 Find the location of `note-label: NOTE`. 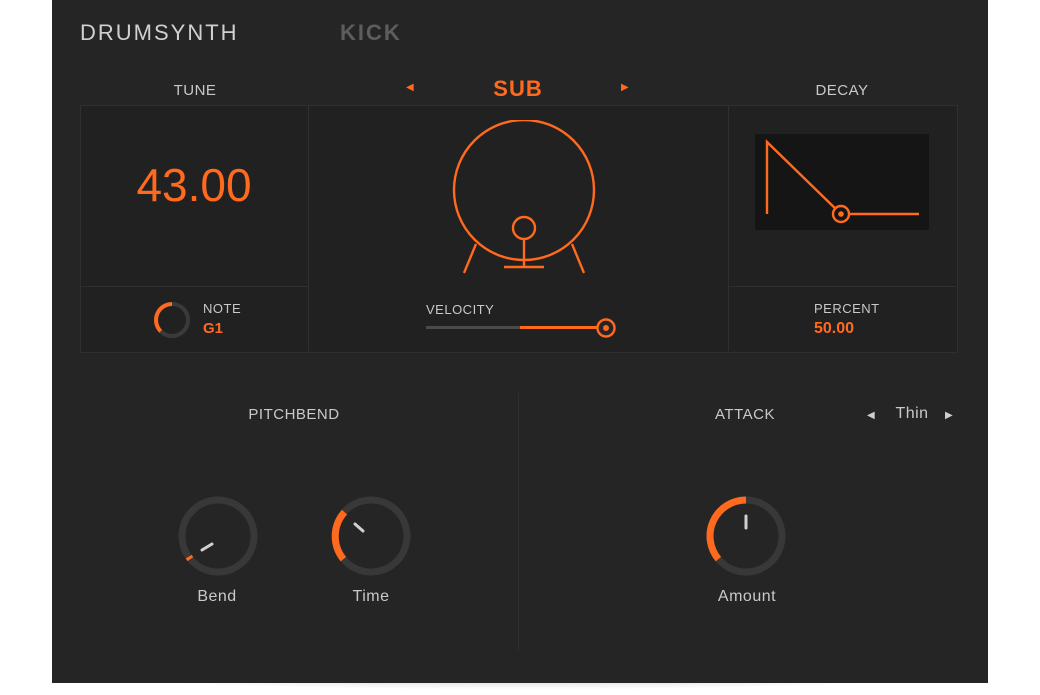

note-label: NOTE is located at coordinates (222, 308).